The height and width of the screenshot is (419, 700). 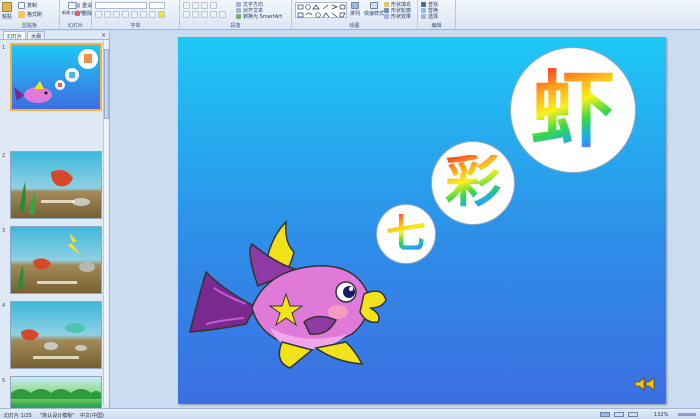 What do you see at coordinates (186, 14) in the screenshot?
I see `align-left-button` at bounding box center [186, 14].